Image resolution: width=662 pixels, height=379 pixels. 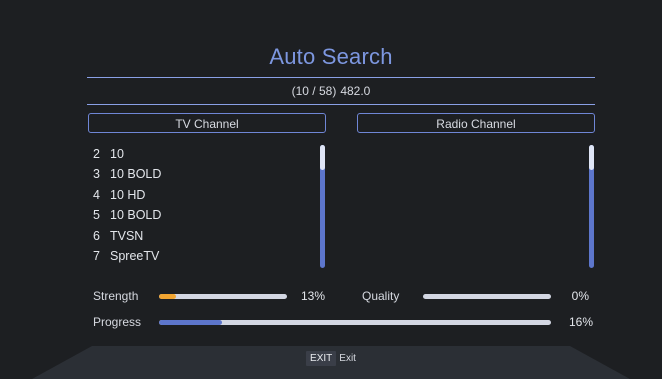 I want to click on tv-list-scrollbar, so click(x=322, y=206).